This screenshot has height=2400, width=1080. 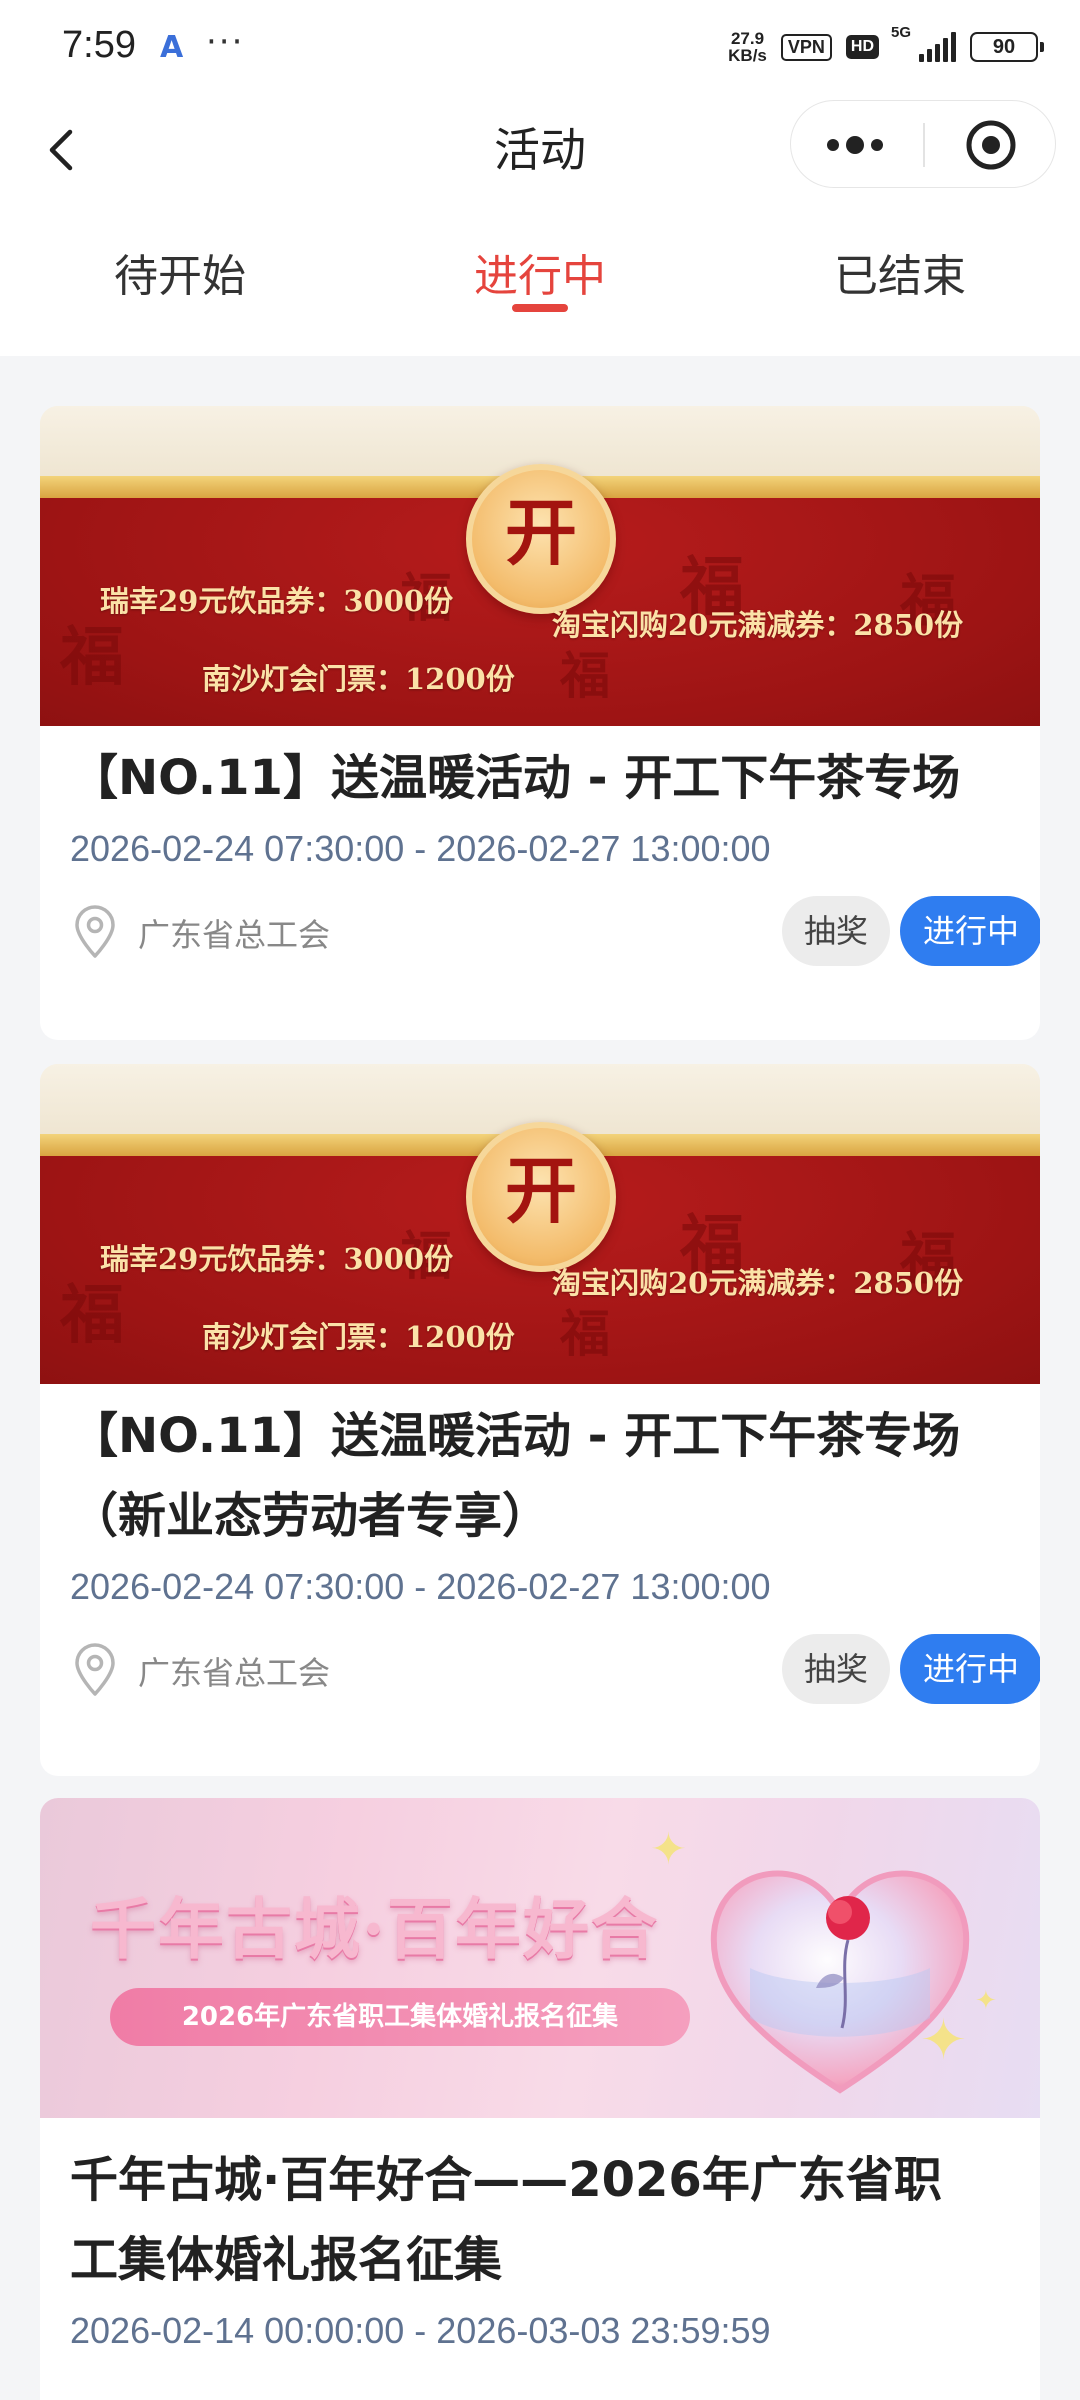 What do you see at coordinates (540, 155) in the screenshot?
I see `nav-bar: 活动` at bounding box center [540, 155].